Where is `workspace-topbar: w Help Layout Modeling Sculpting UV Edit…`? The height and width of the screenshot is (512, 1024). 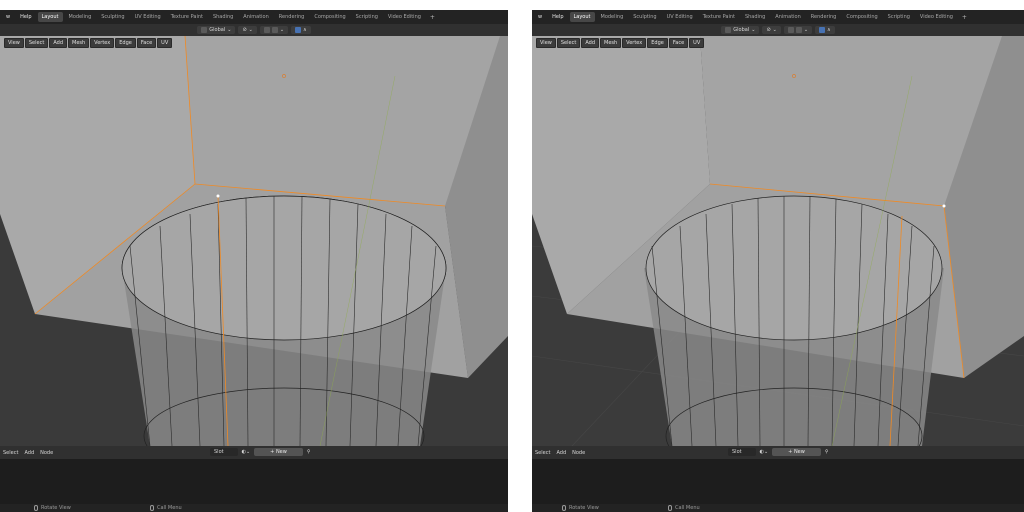 workspace-topbar: w Help Layout Modeling Sculpting UV Edit… is located at coordinates (254, 17).